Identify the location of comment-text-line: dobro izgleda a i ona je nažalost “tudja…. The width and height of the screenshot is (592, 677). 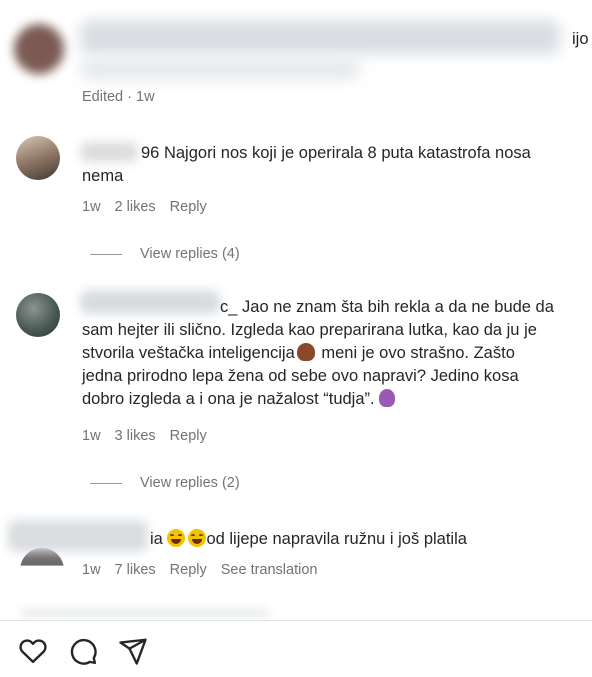
(238, 399).